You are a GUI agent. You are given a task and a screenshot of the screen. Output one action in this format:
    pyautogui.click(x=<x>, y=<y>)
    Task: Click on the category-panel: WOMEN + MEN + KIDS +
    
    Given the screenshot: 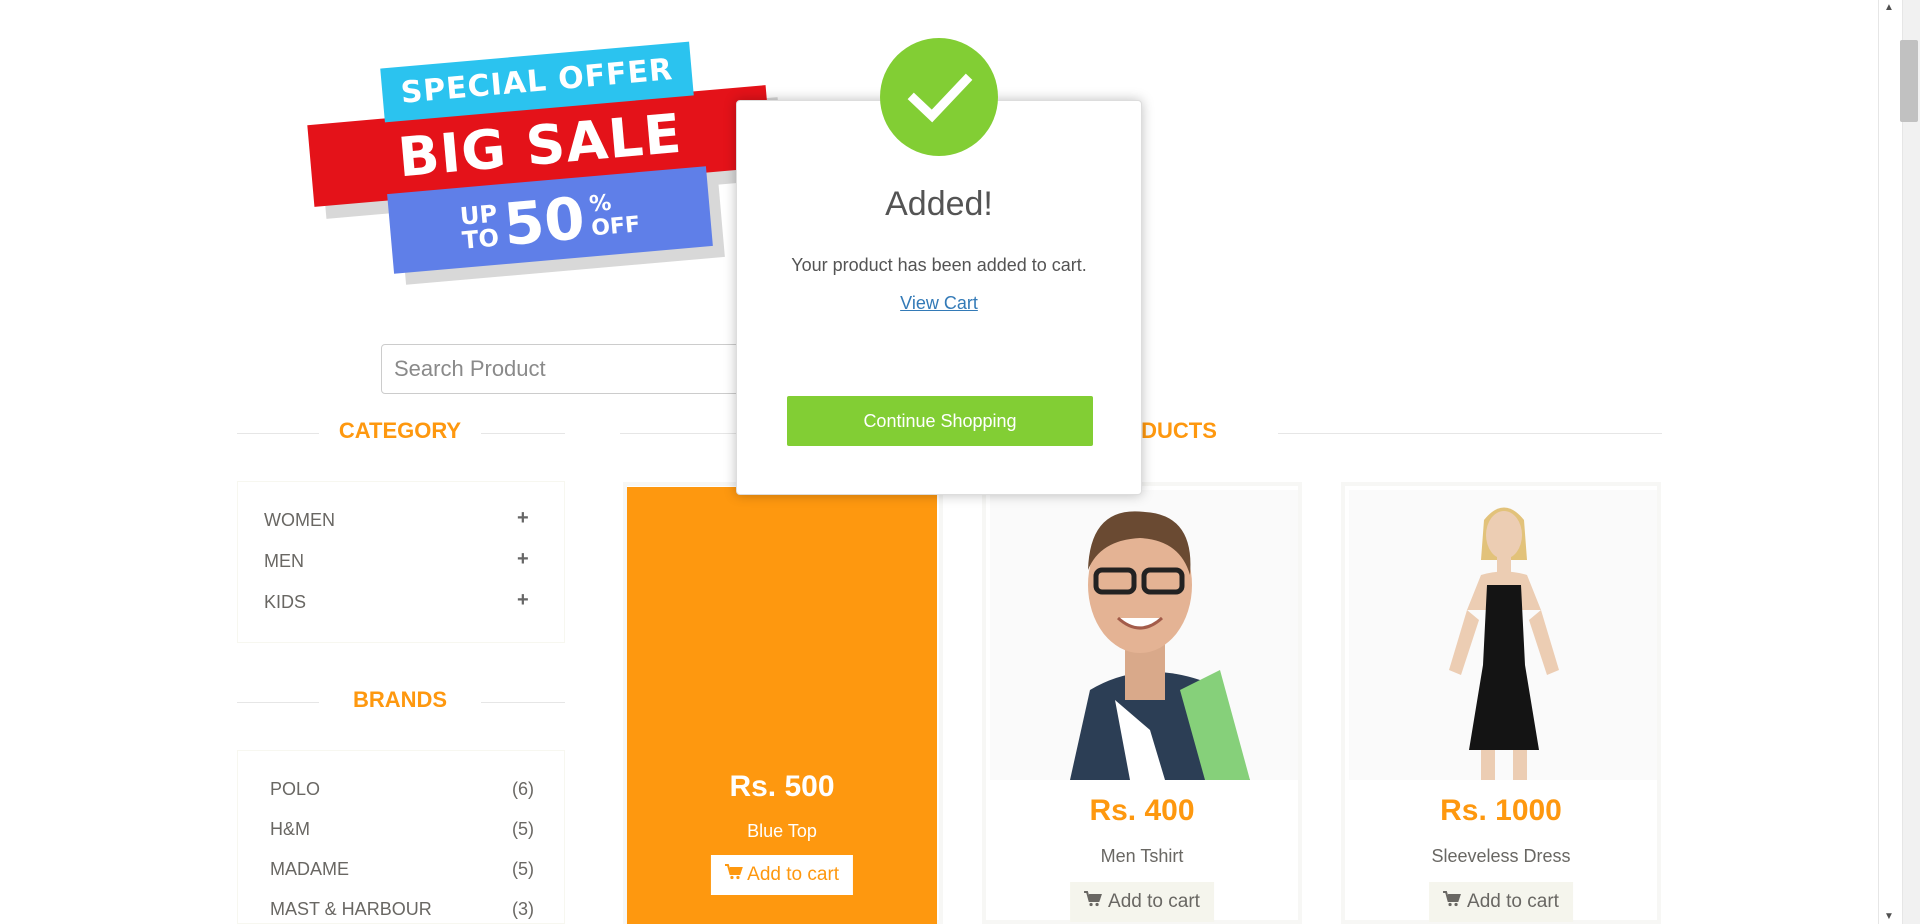 What is the action you would take?
    pyautogui.click(x=401, y=562)
    